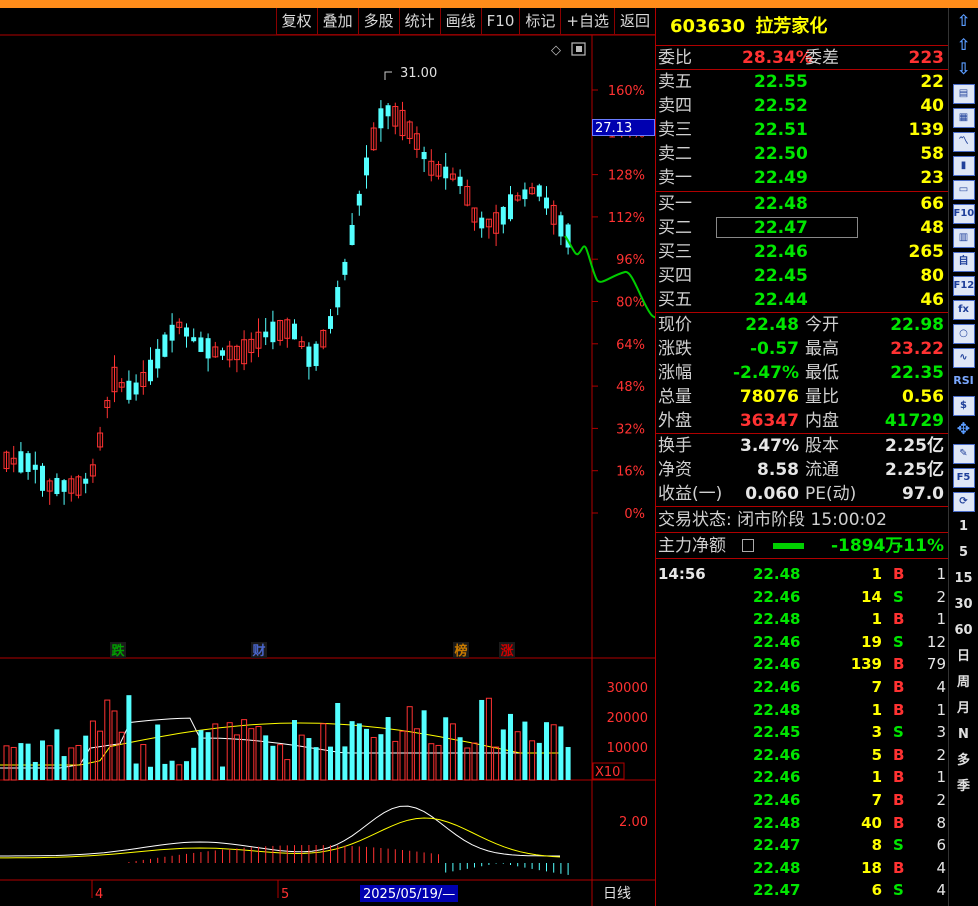  I want to click on formula-icon: fx, so click(963, 310).